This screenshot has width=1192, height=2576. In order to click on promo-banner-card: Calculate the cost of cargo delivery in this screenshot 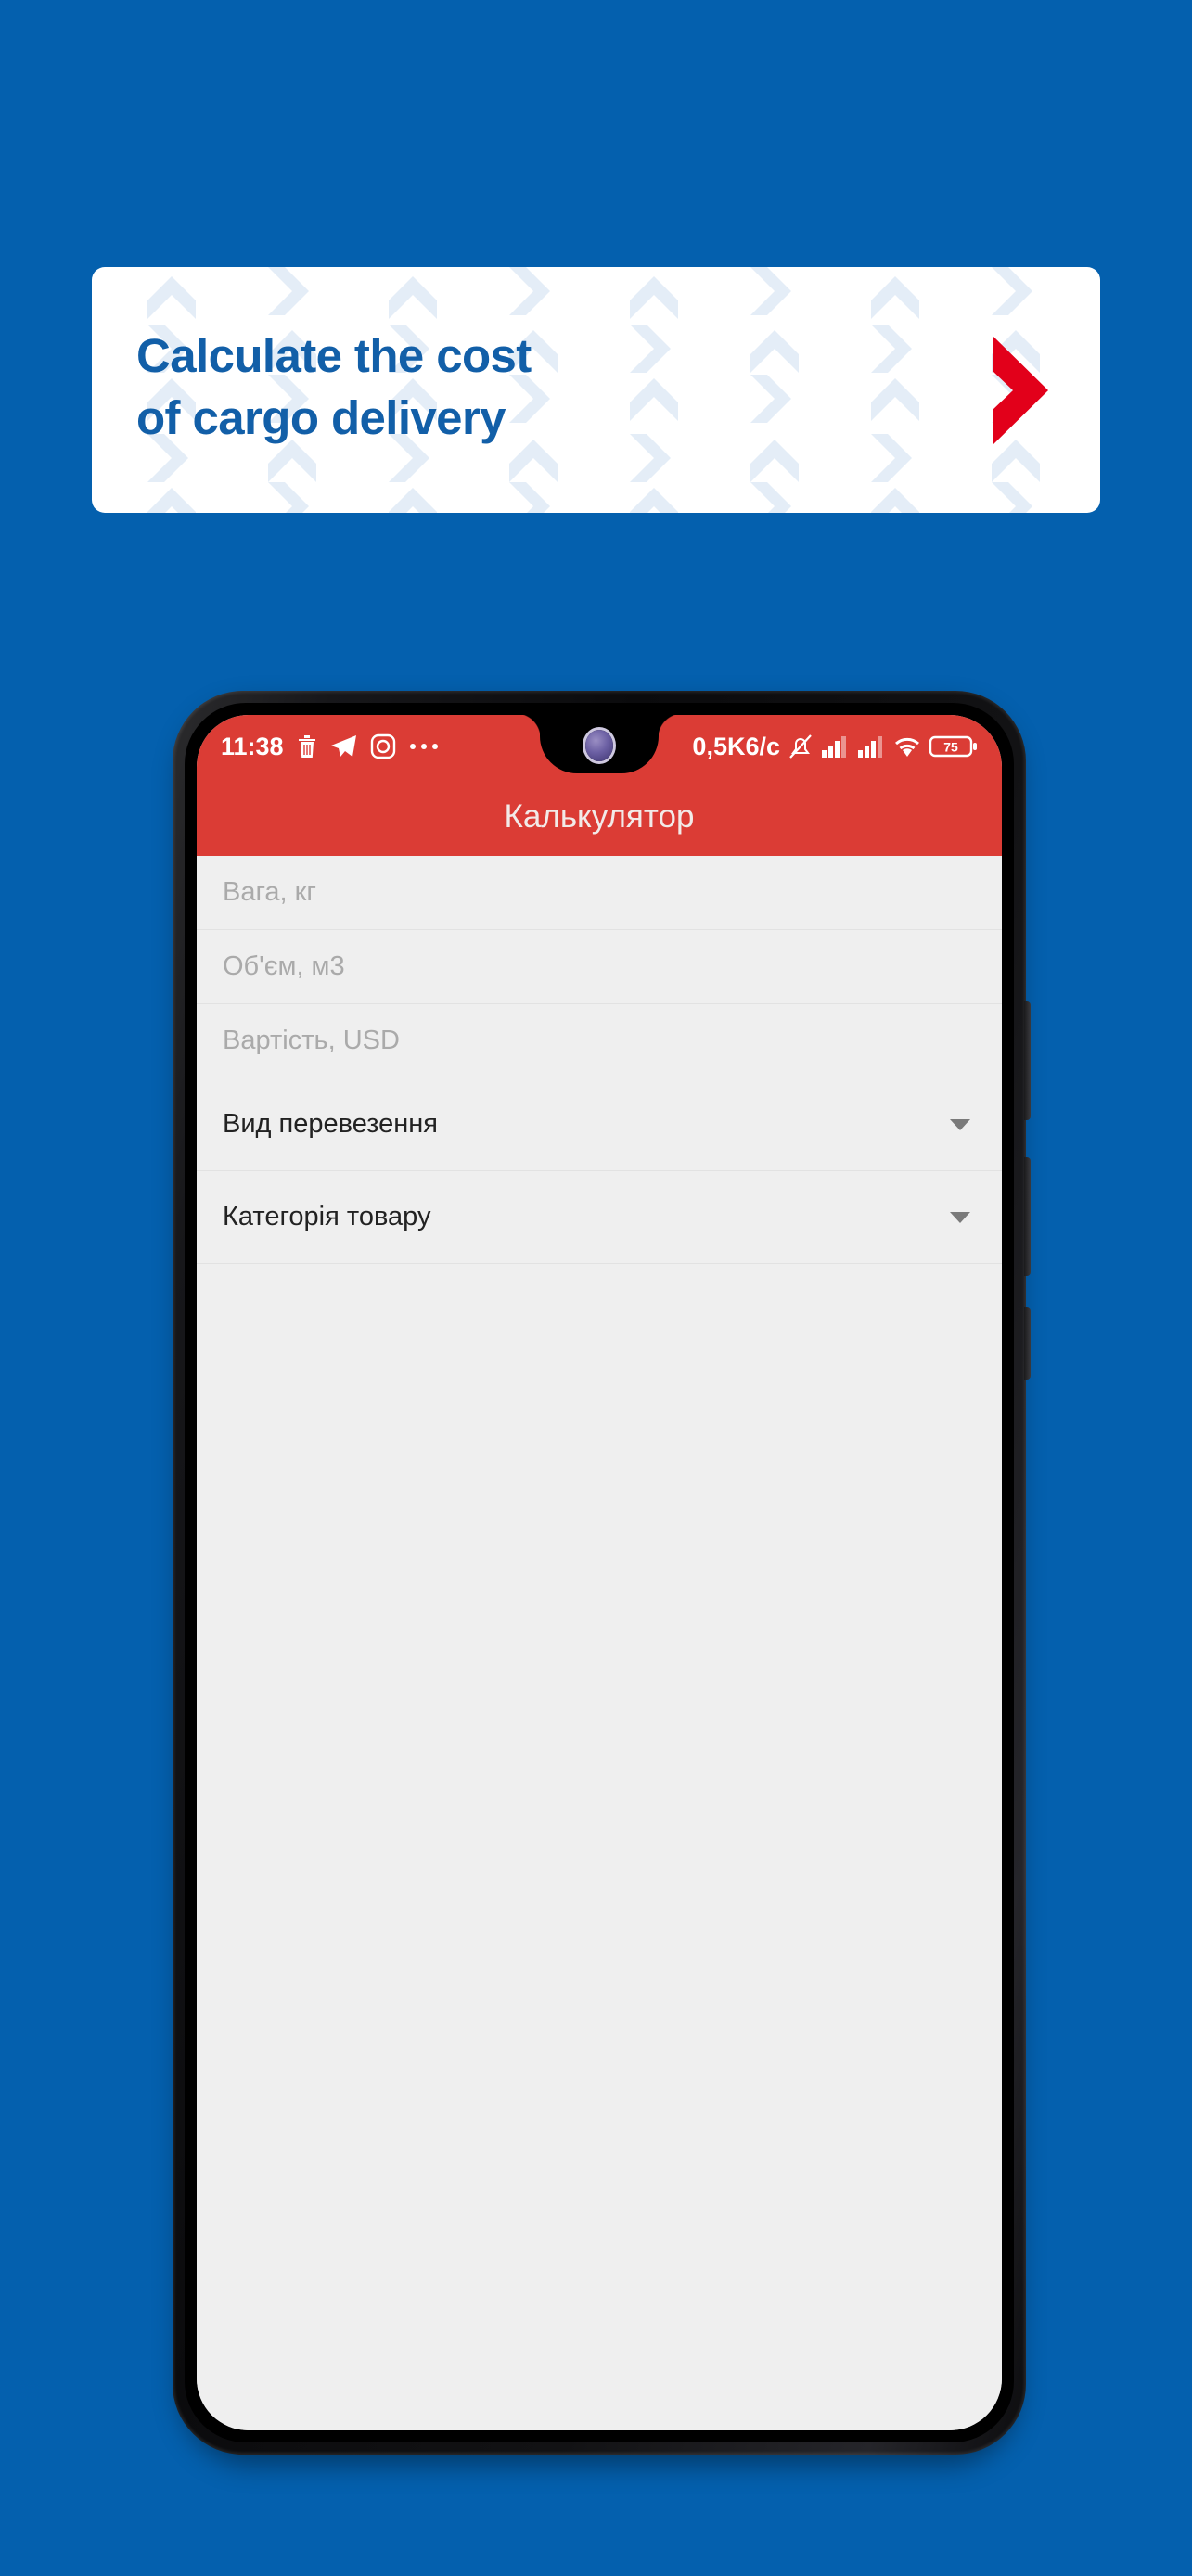, I will do `click(596, 390)`.